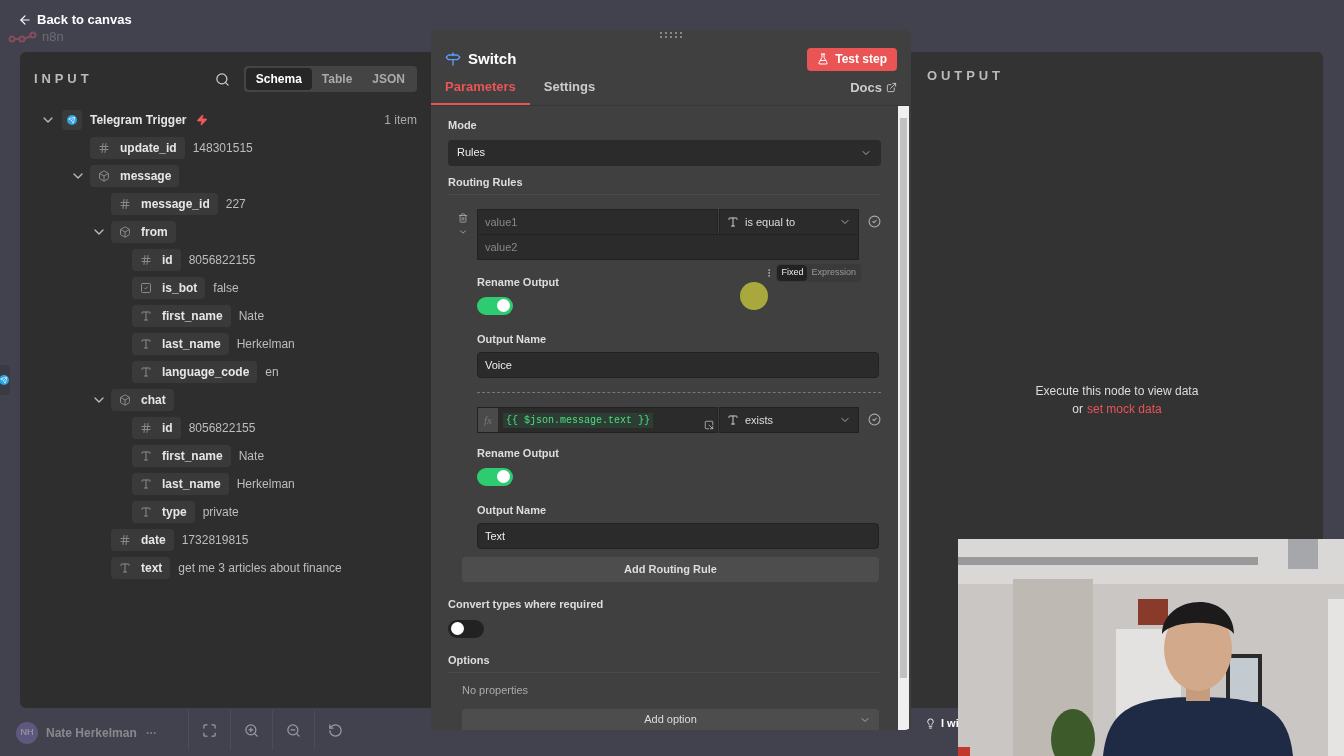 The height and width of the screenshot is (756, 1344). I want to click on empty-message: or, so click(1077, 409).